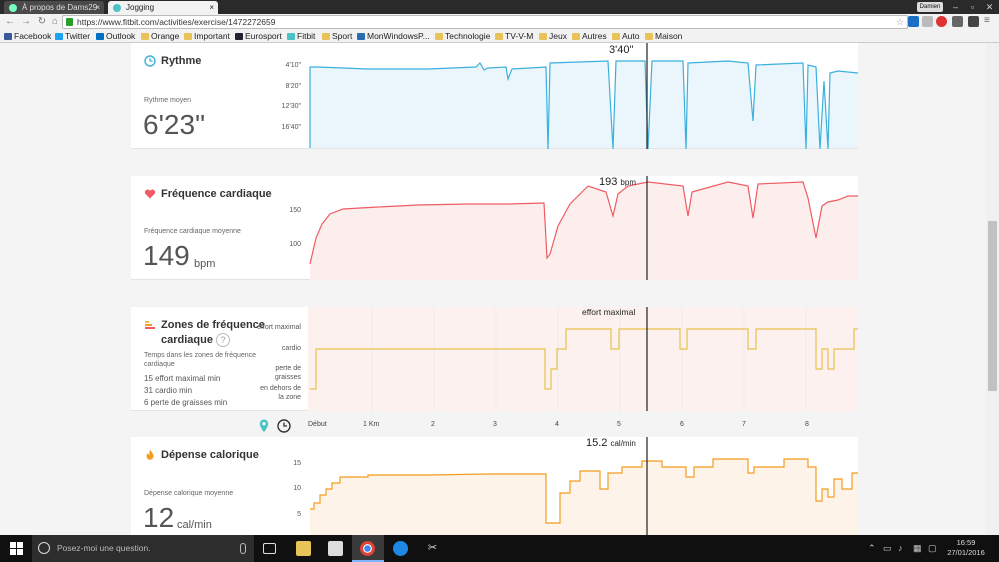  What do you see at coordinates (26, 22) in the screenshot?
I see `forward-icon: →` at bounding box center [26, 22].